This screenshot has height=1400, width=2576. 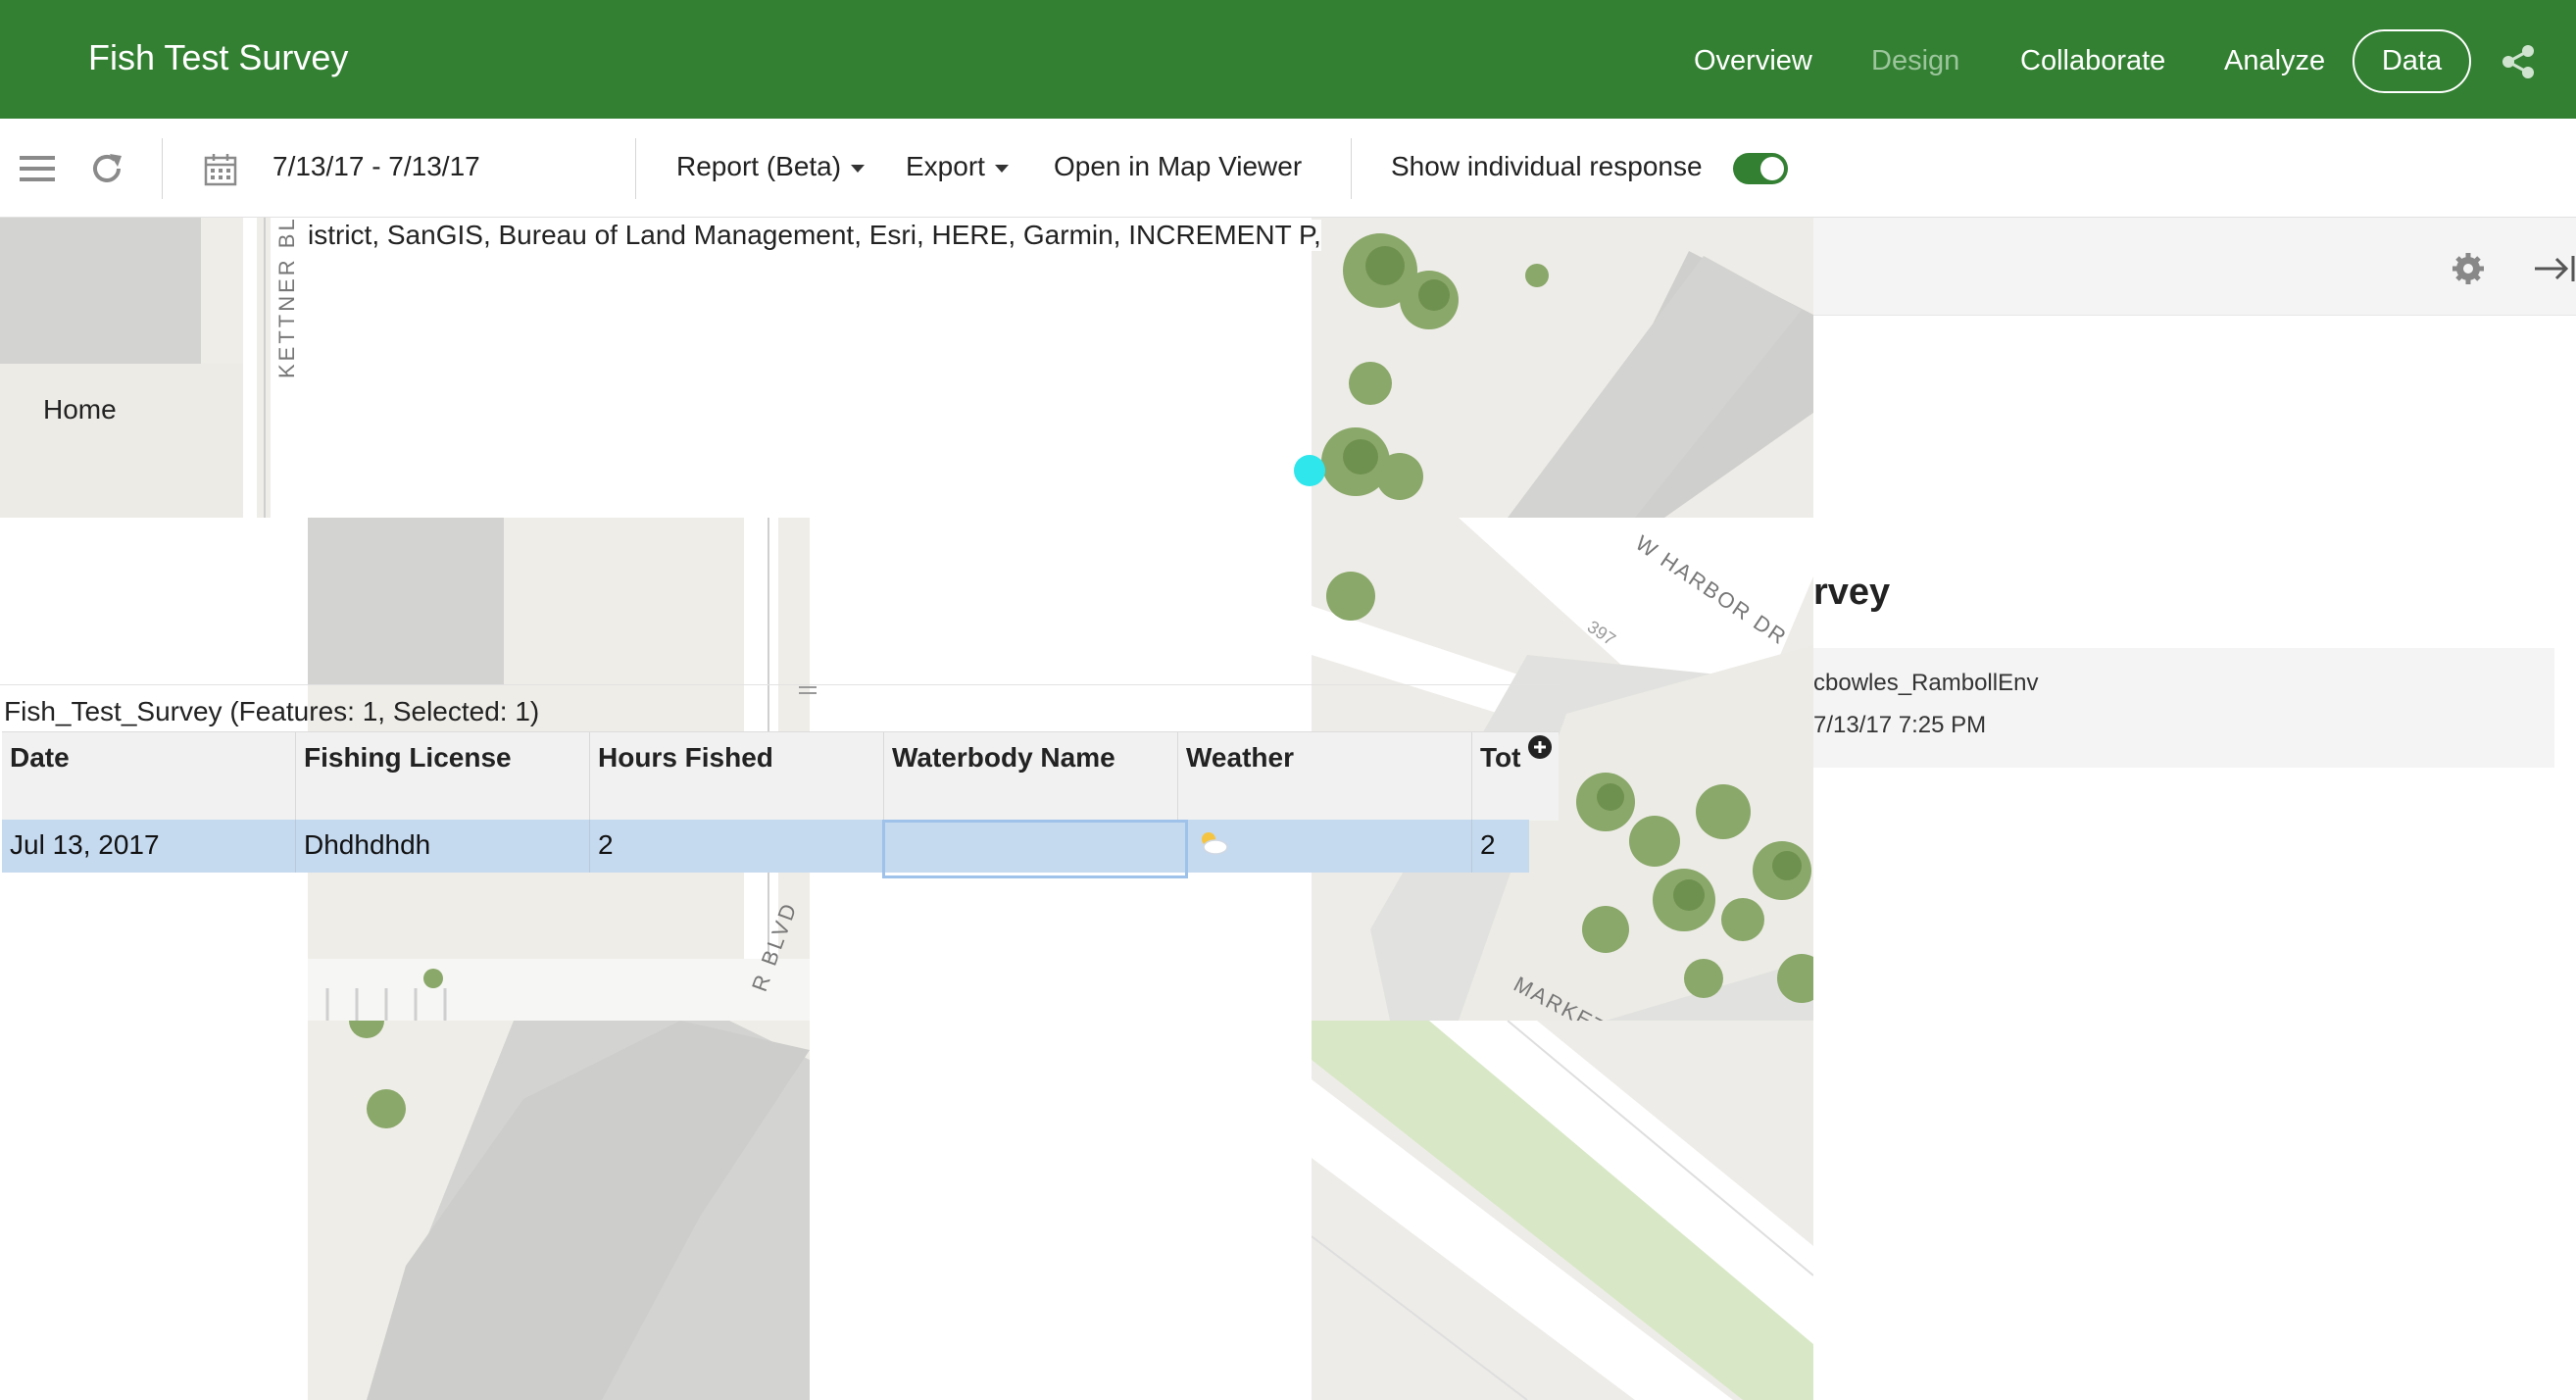 What do you see at coordinates (2554, 268) in the screenshot?
I see `collapse-panel-icon` at bounding box center [2554, 268].